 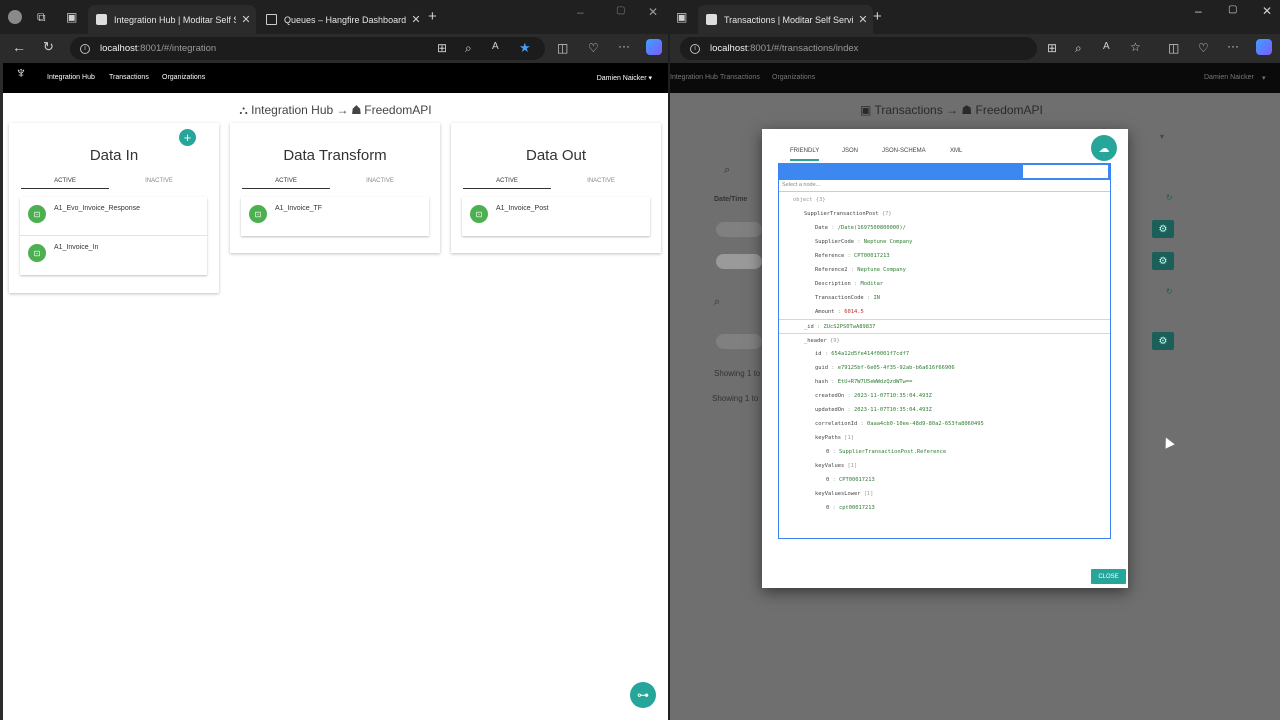 I want to click on favorite-star-icon: ☆, so click(x=1135, y=47).